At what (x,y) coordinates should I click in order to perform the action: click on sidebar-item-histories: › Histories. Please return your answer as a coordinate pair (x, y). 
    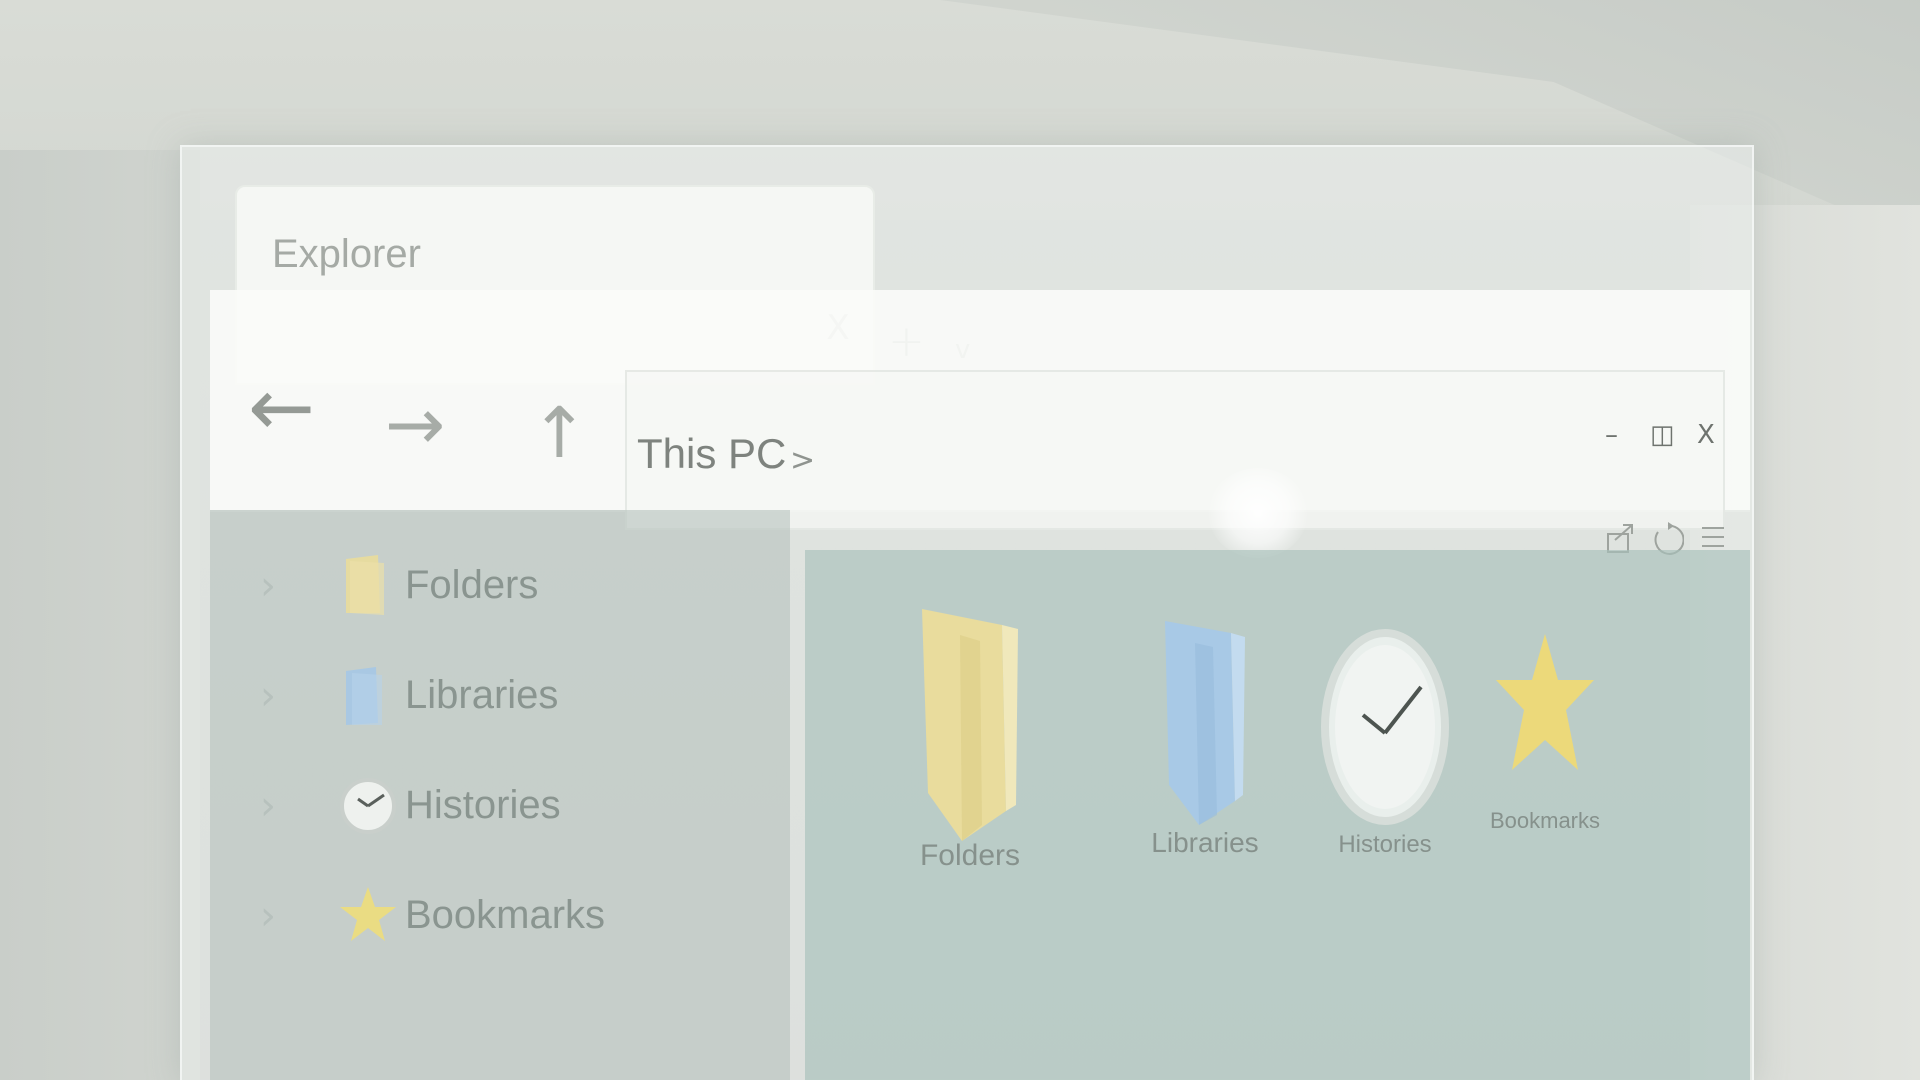
    Looking at the image, I should click on (510, 810).